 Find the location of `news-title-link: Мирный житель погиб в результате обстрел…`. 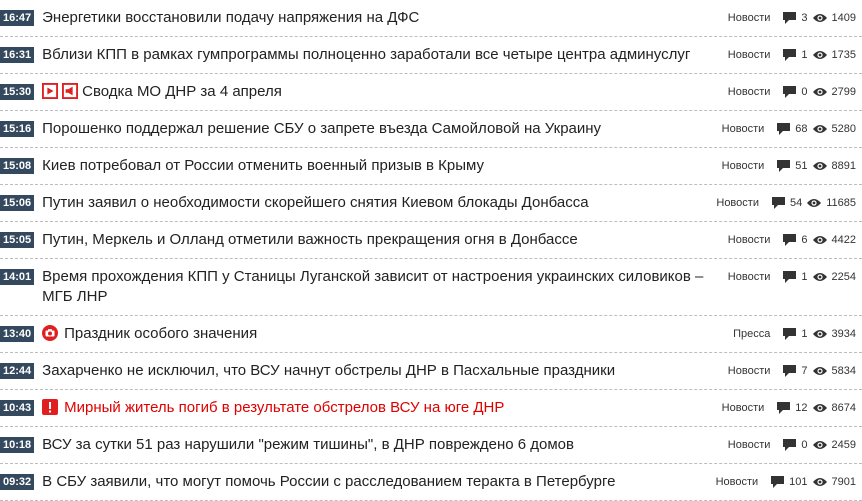

news-title-link: Мирный житель погиб в результате обстрел… is located at coordinates (284, 407).